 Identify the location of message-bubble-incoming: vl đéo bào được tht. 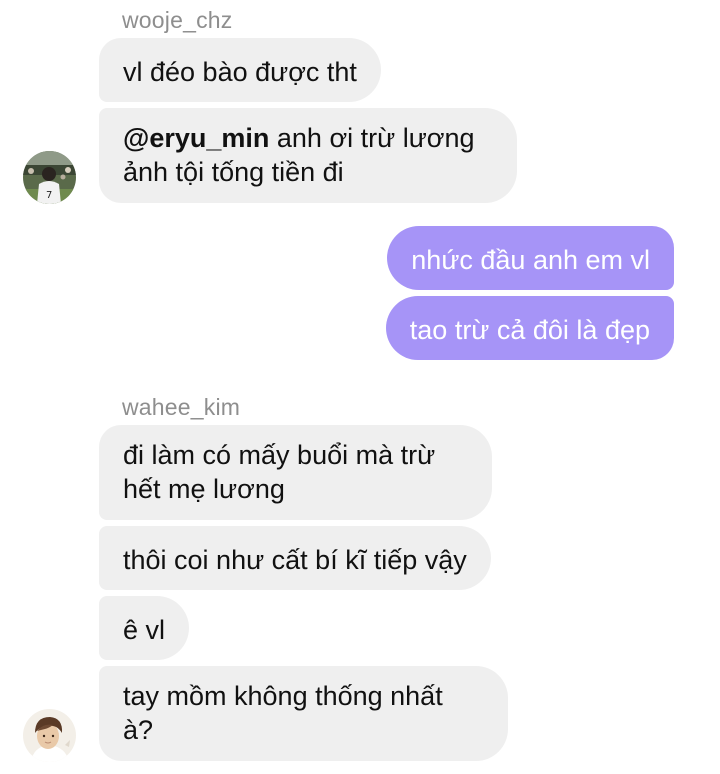
(240, 70).